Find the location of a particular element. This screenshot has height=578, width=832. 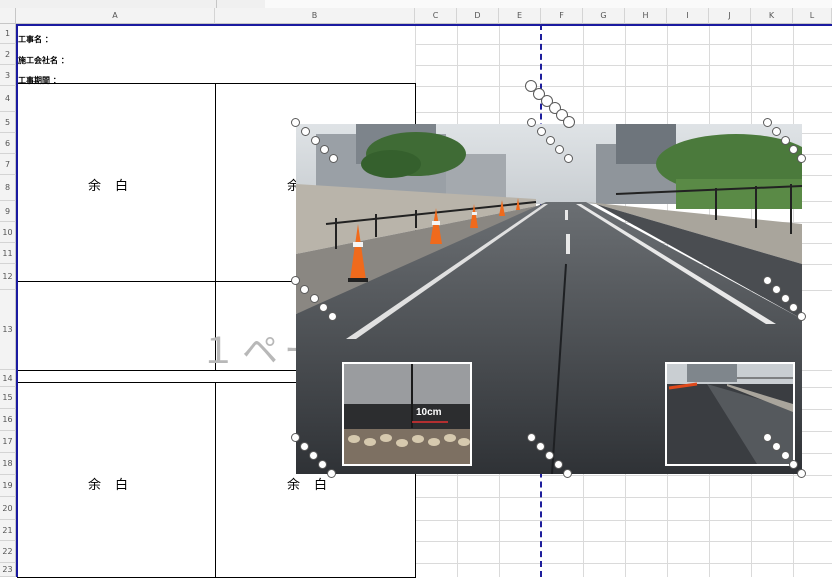

column-header-h: H is located at coordinates (646, 16).